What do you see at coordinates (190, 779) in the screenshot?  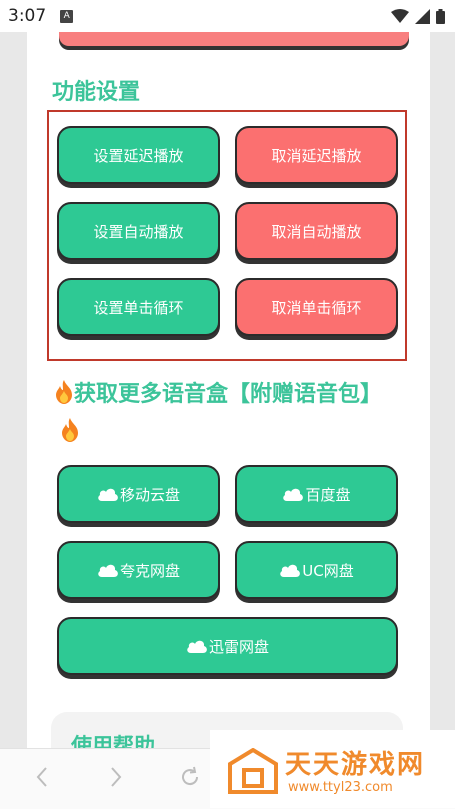 I see `refresh-icon` at bounding box center [190, 779].